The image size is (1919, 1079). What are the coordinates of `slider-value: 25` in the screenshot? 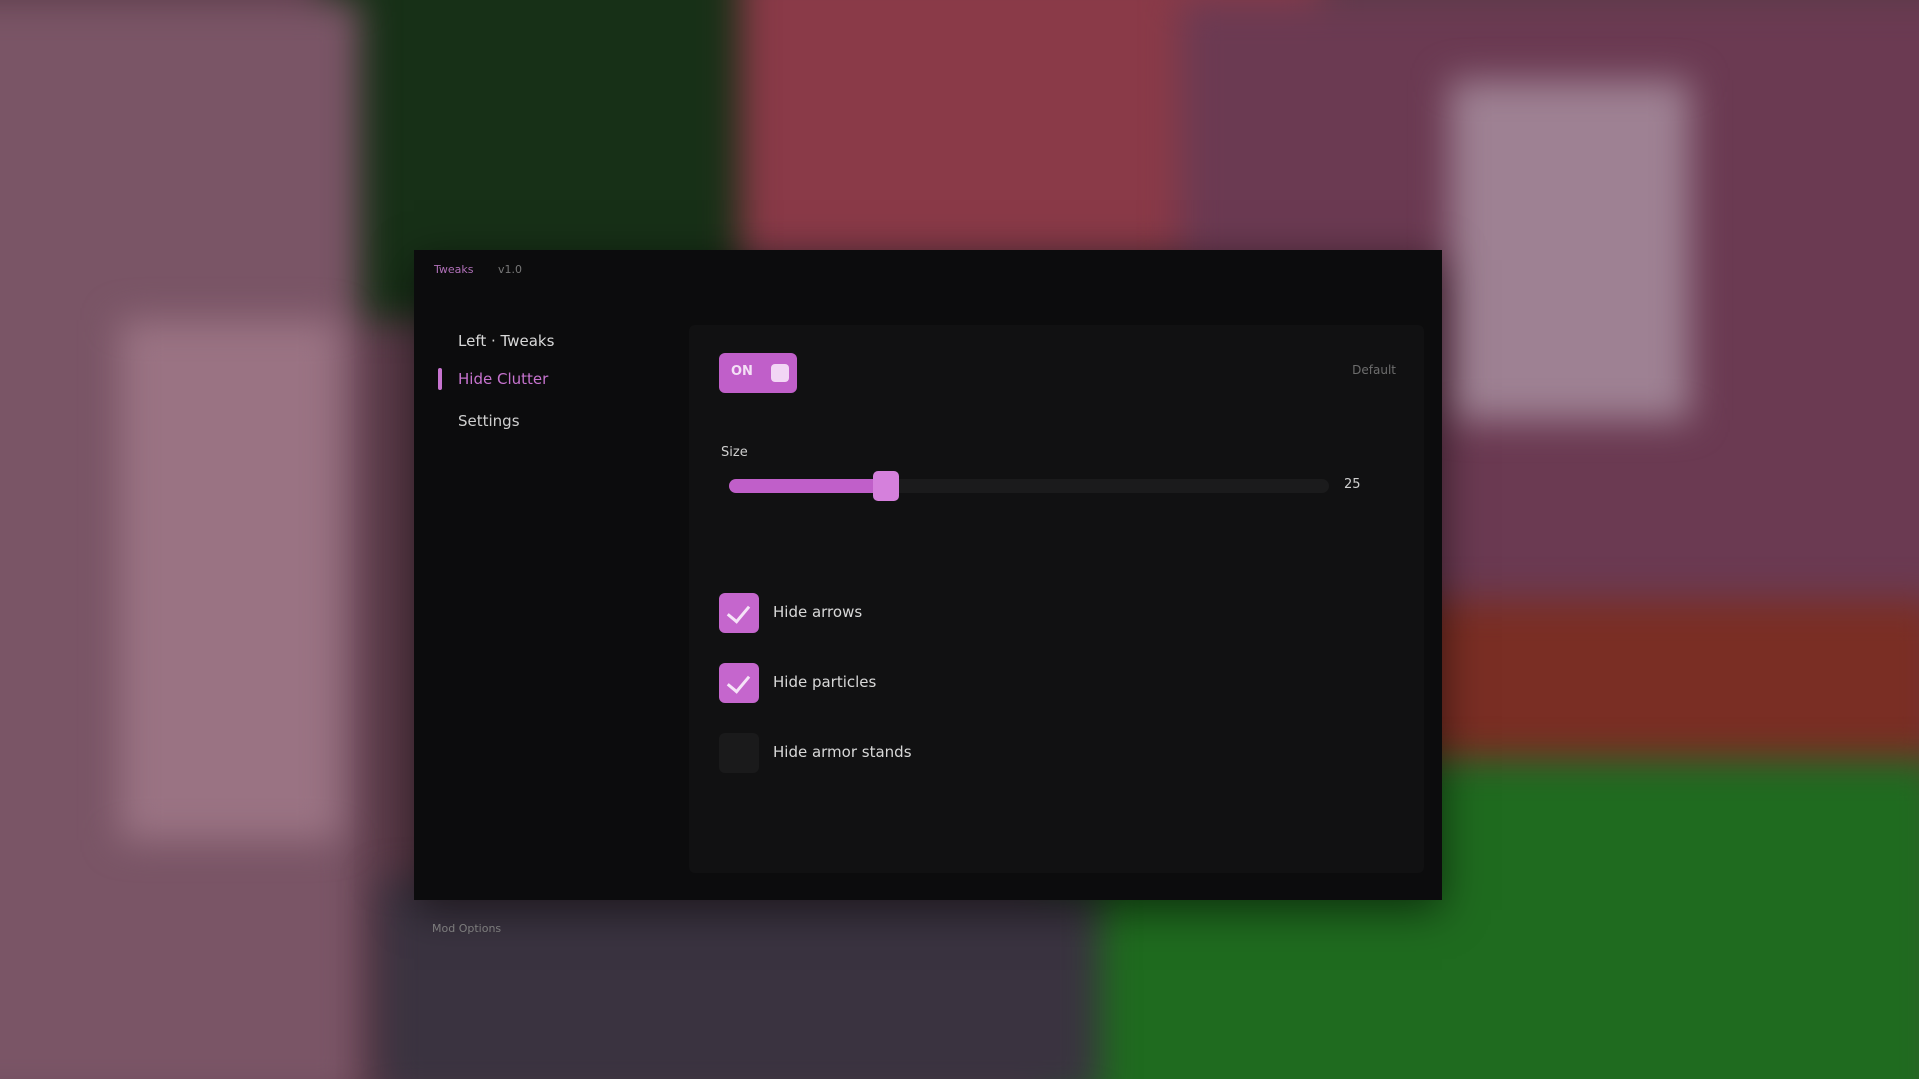 It's located at (1352, 484).